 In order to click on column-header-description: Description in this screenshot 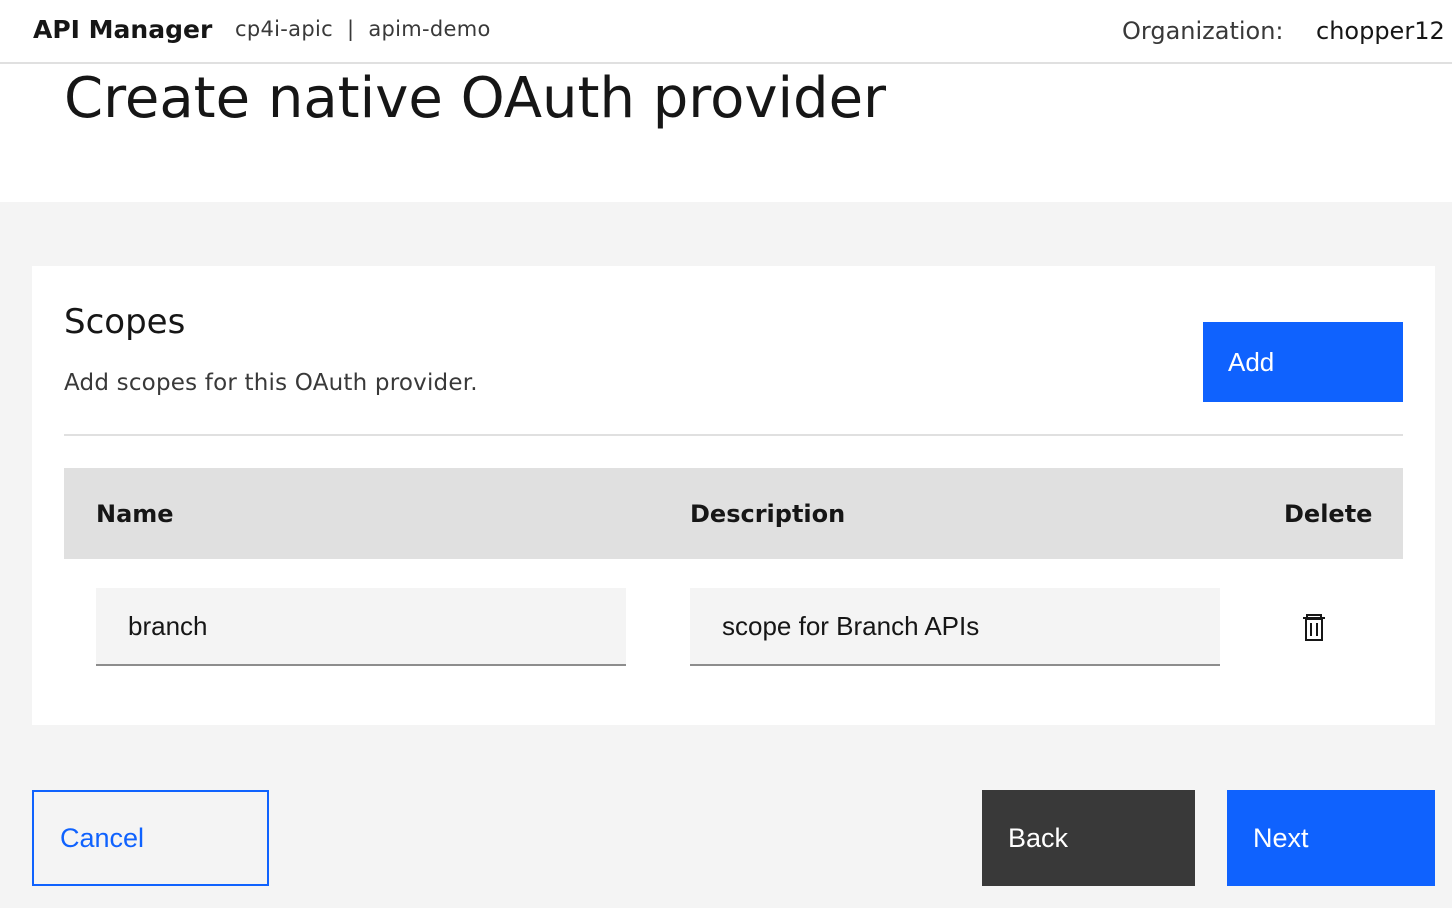, I will do `click(768, 514)`.